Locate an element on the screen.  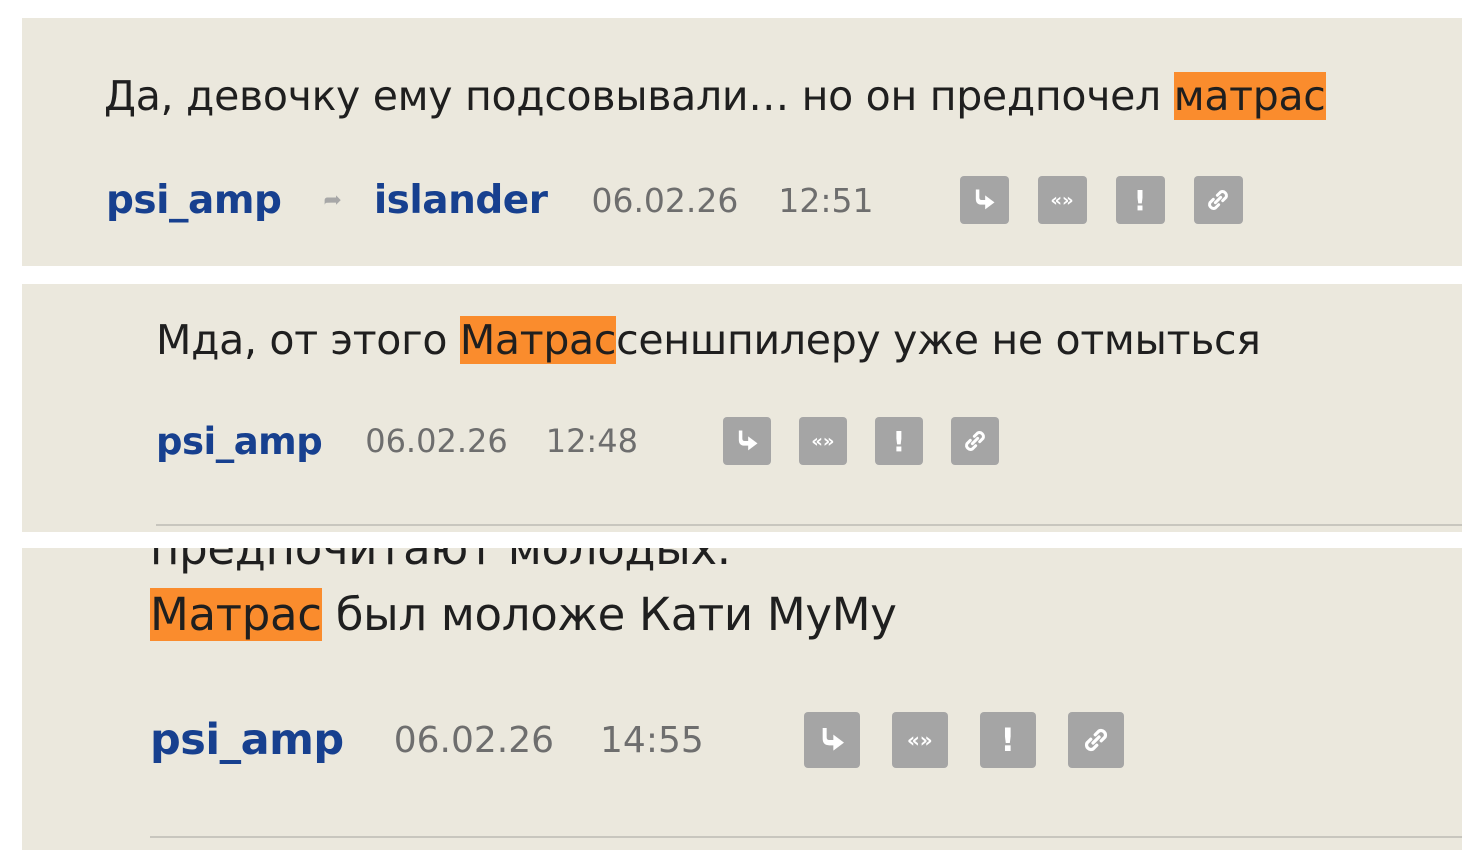
comment-meta: psi_amp 06.02.26 14:55 «» ! is located at coordinates (637, 740).